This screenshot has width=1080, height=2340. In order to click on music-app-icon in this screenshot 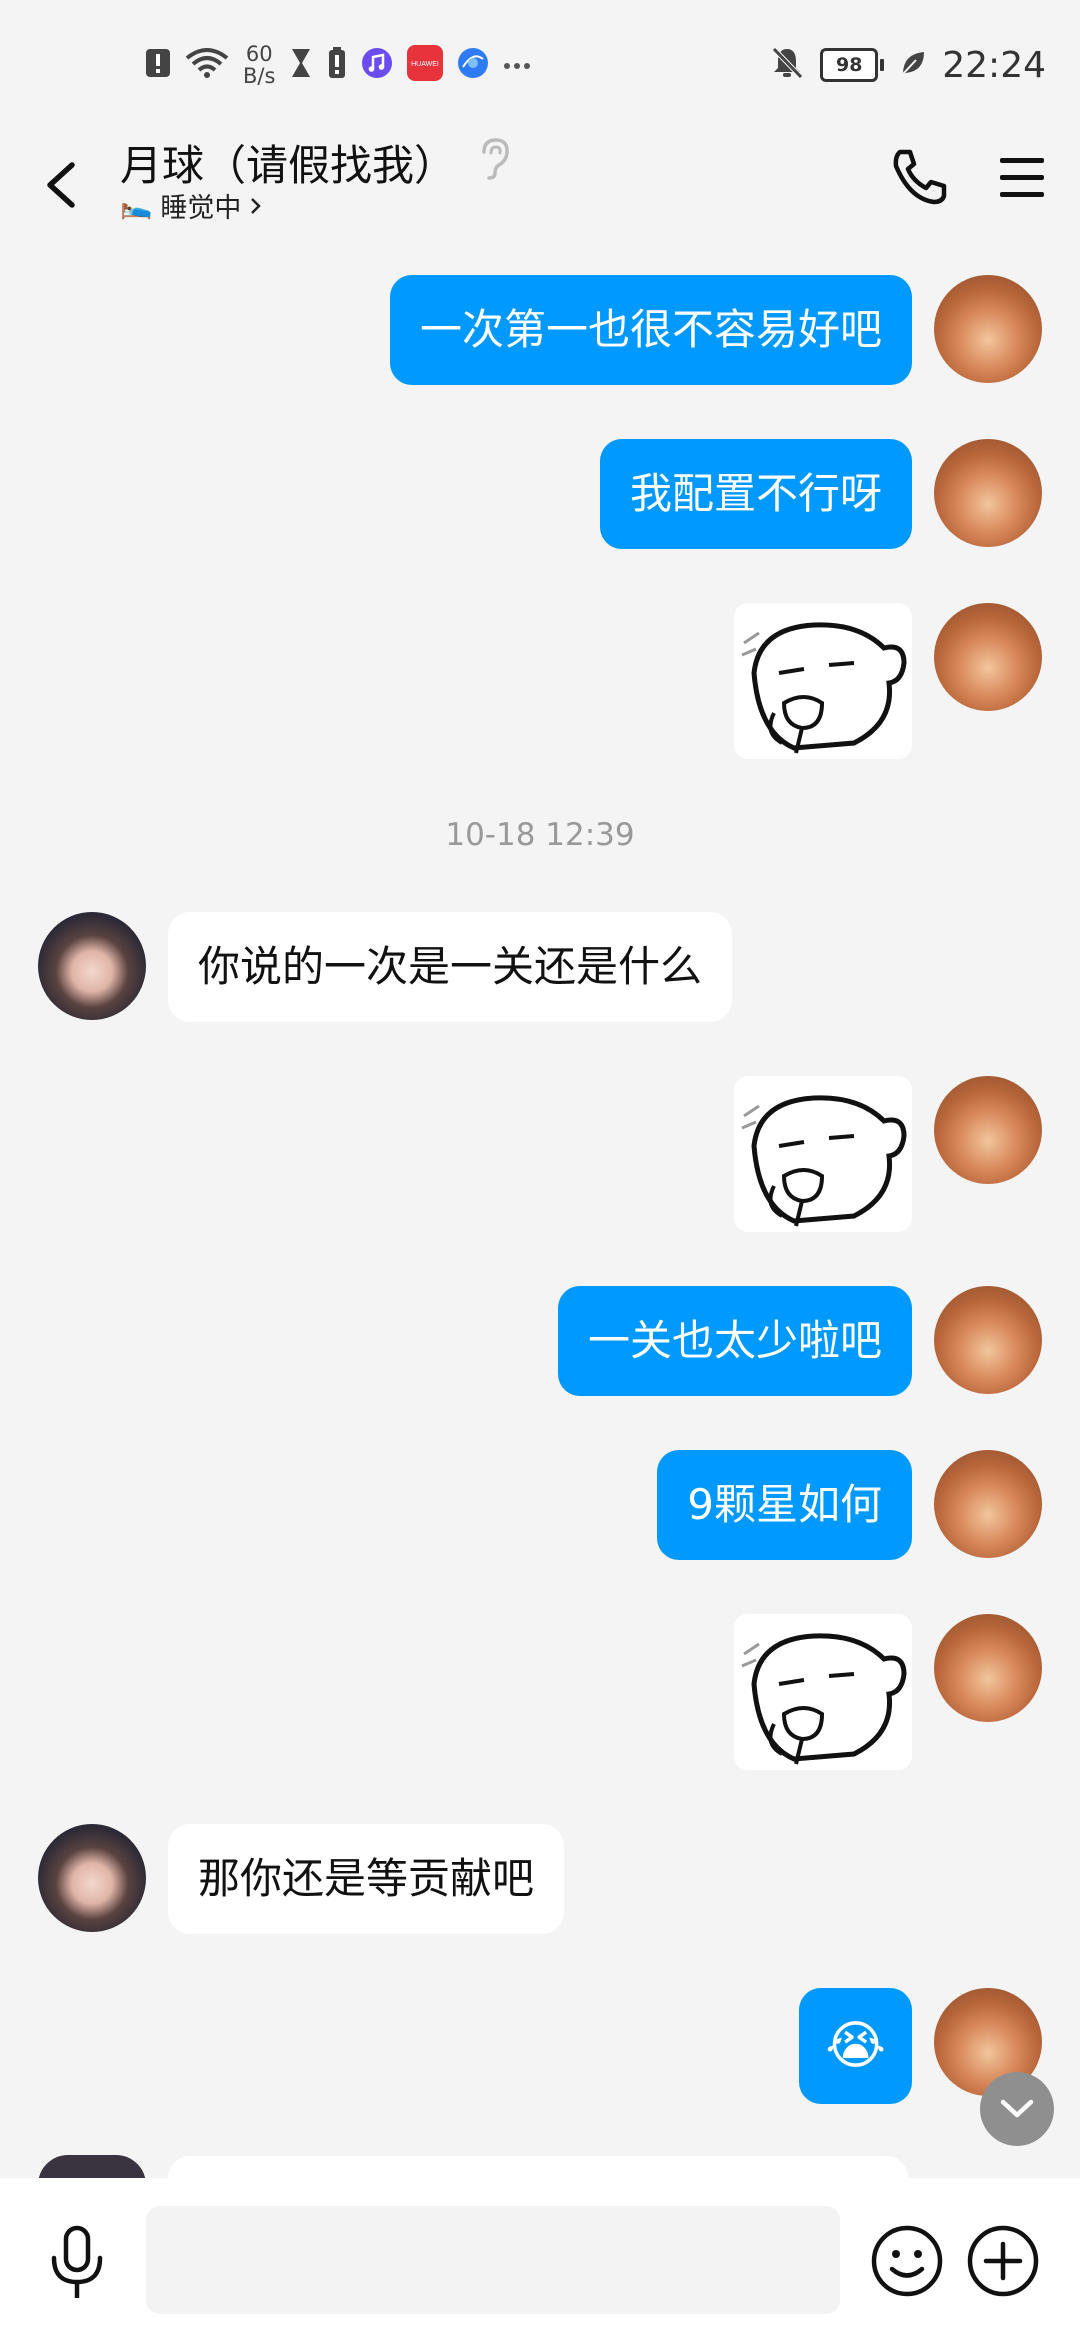, I will do `click(377, 65)`.